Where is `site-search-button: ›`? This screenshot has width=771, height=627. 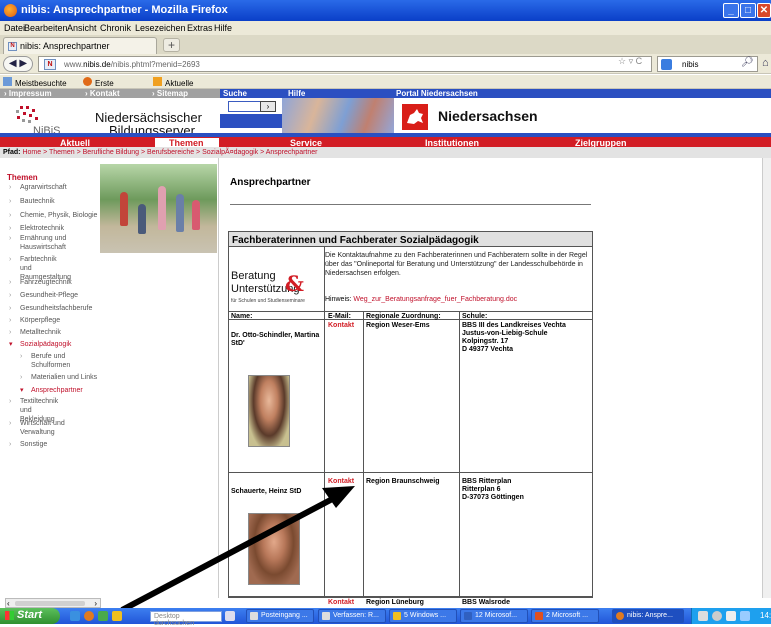
site-search-button: › is located at coordinates (268, 106).